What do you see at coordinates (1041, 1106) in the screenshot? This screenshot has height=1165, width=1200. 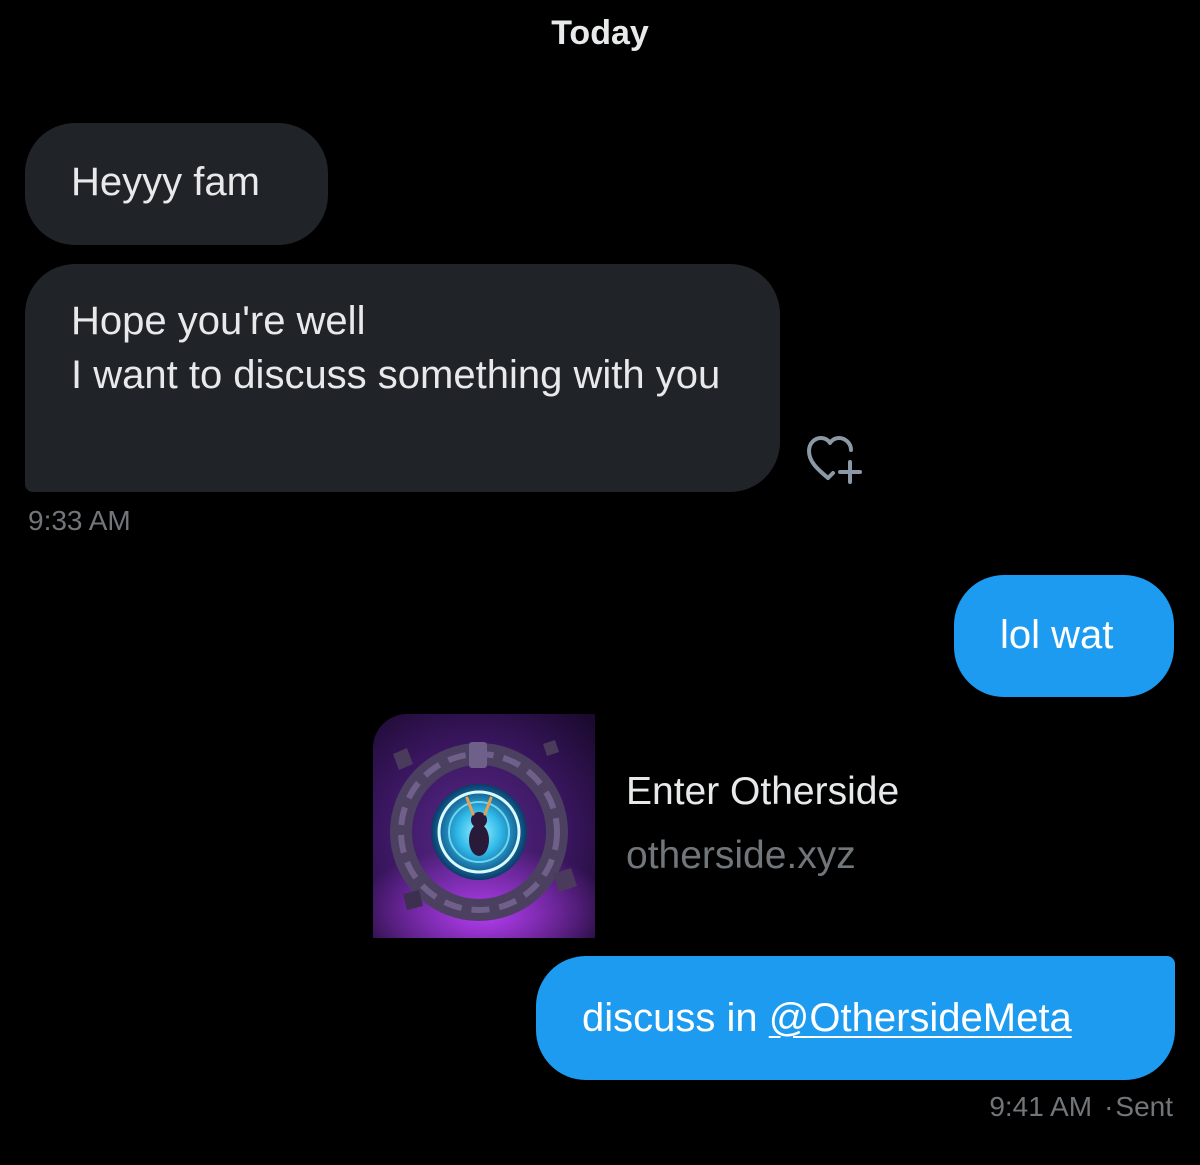 I see `message-timestamp: 9:41 AM` at bounding box center [1041, 1106].